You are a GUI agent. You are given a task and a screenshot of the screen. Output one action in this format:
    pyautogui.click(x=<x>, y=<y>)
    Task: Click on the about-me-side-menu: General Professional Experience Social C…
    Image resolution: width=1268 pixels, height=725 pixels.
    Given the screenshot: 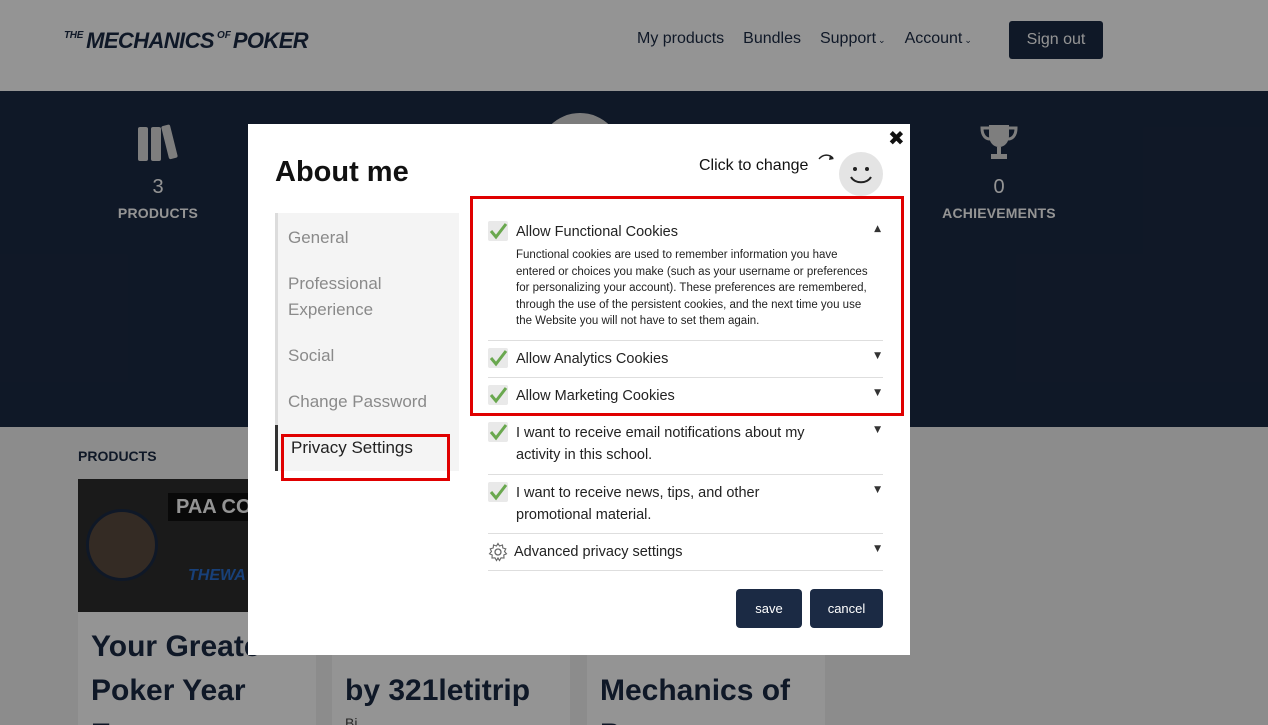 What is the action you would take?
    pyautogui.click(x=367, y=342)
    